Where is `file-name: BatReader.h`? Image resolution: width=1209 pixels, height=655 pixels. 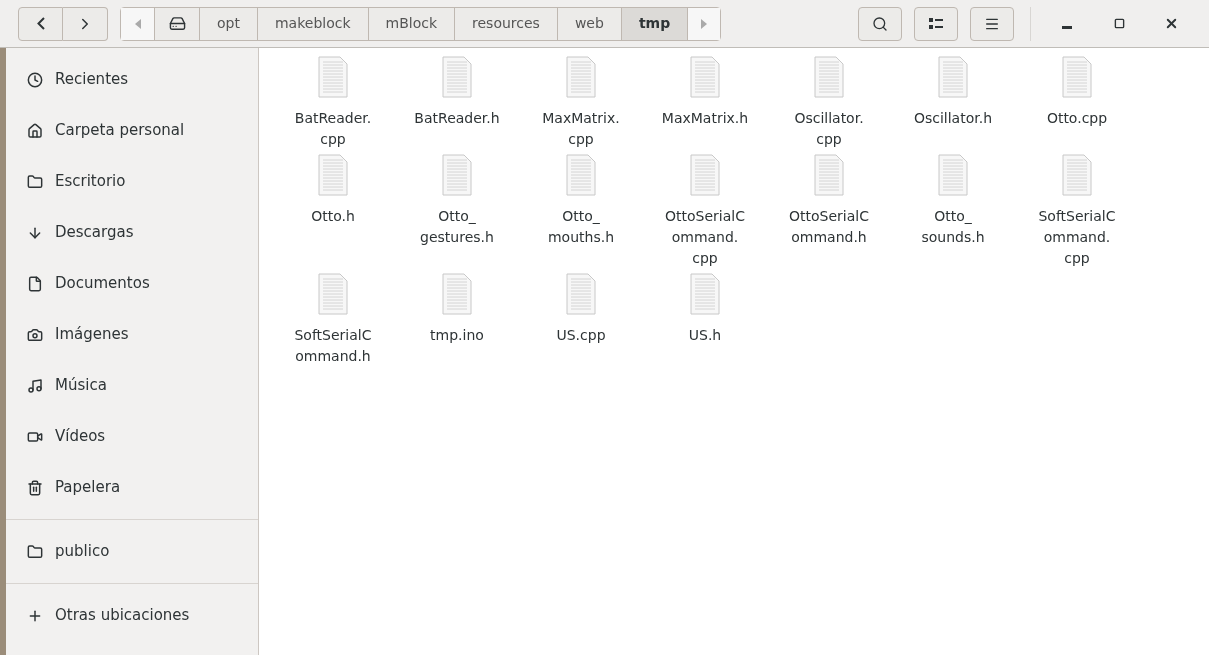
file-name: BatReader.h is located at coordinates (457, 118).